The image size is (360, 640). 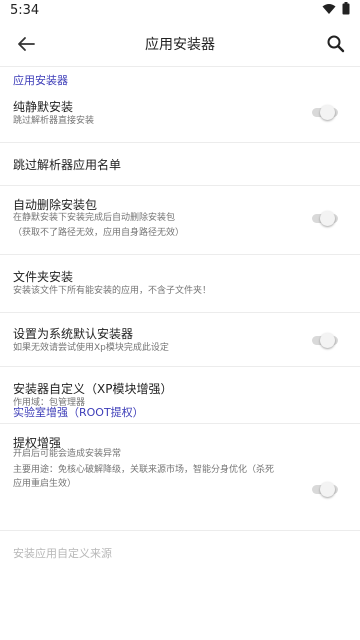 I want to click on status-icons, so click(x=336, y=8).